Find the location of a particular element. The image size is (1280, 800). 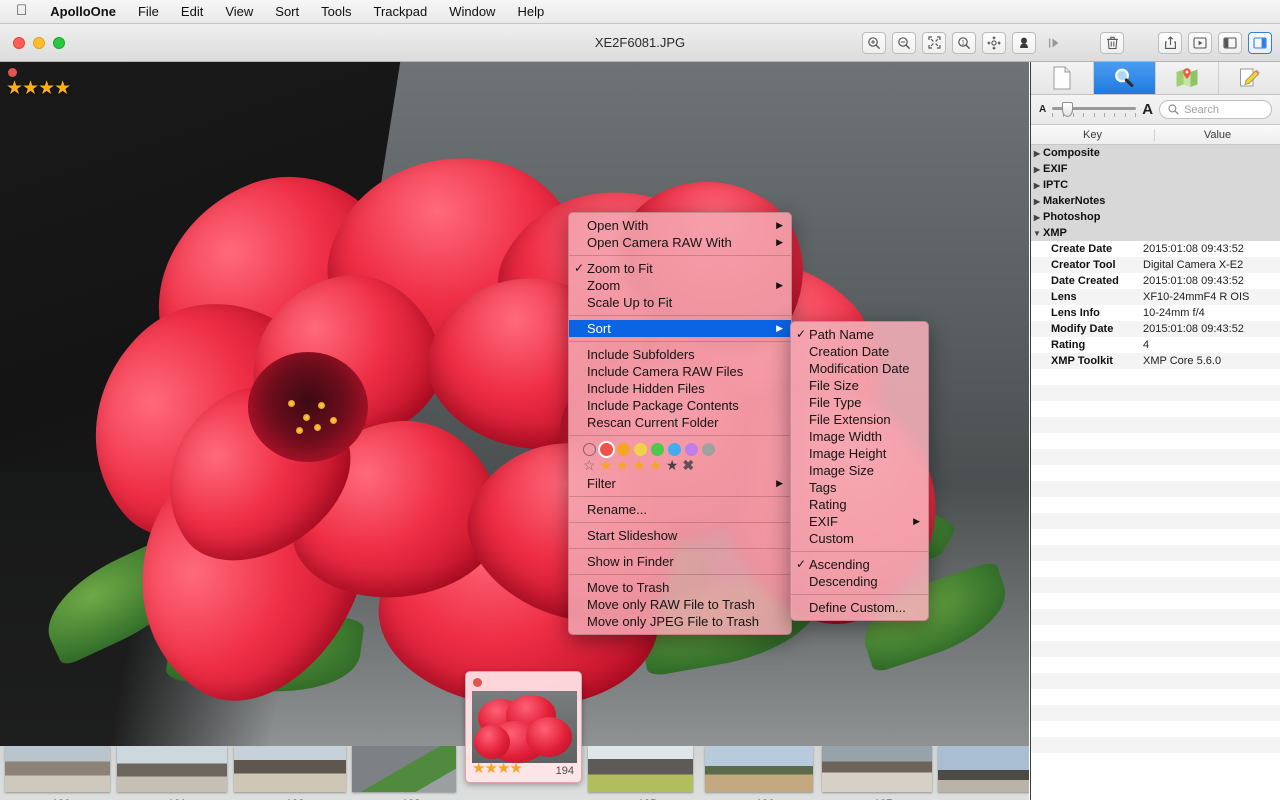

submenu-item-image-height: Image Height is located at coordinates (859, 453).